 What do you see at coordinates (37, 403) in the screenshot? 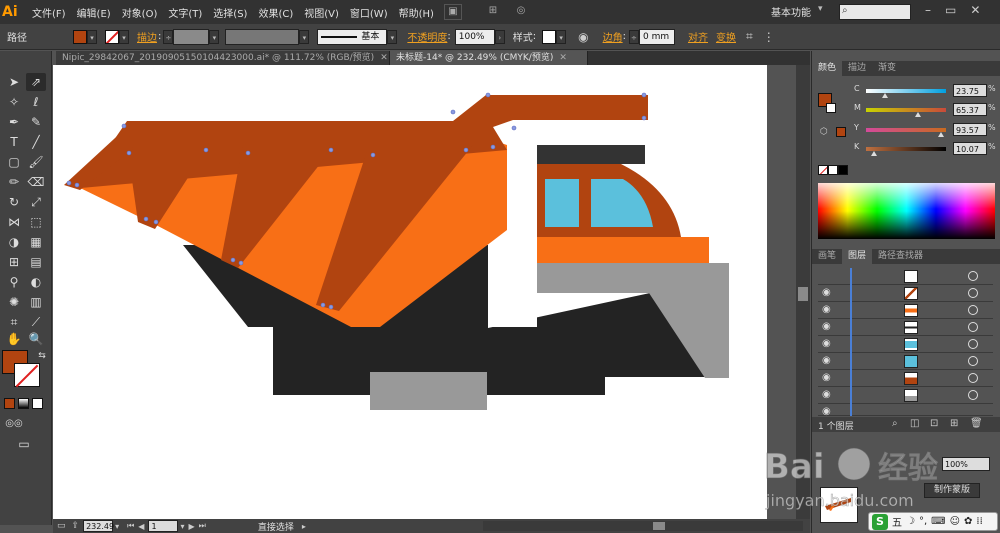
I see `none-mode-swatch` at bounding box center [37, 403].